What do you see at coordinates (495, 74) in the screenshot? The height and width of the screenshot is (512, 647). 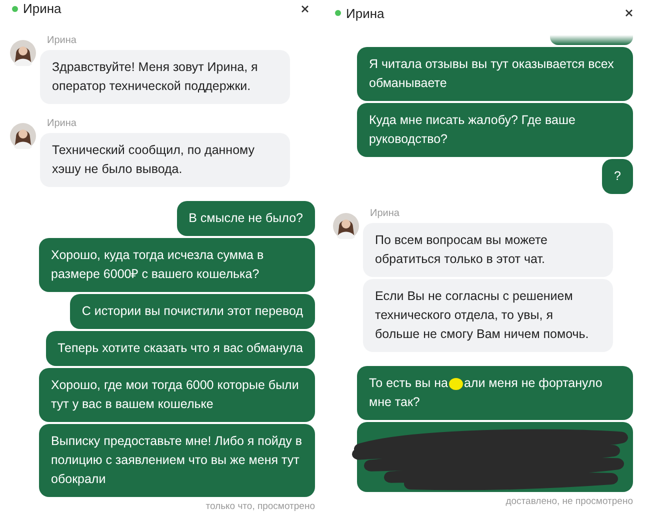 I see `message-bubble: Я читала отзывы вы тут оказывается всех обманываете` at bounding box center [495, 74].